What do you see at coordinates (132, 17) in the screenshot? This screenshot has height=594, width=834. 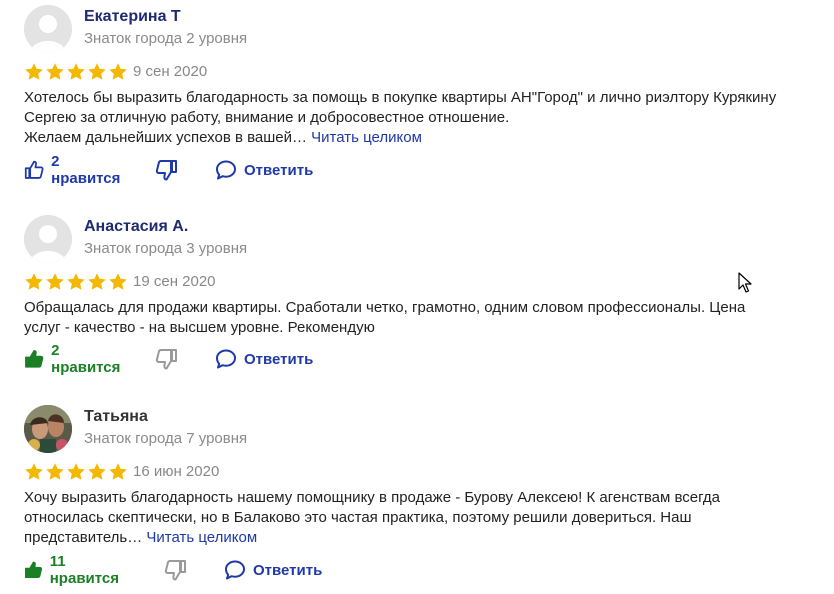 I see `author-name: Екатерина Т` at bounding box center [132, 17].